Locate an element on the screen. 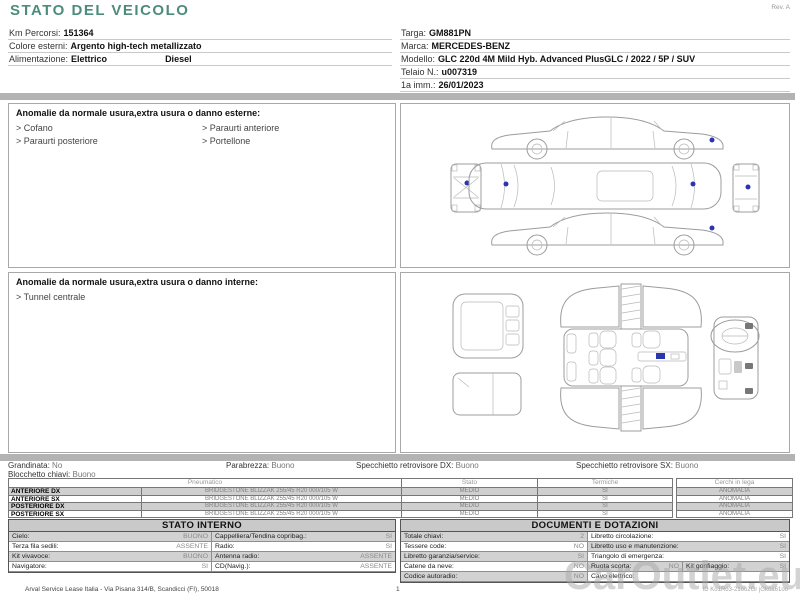 The width and height of the screenshot is (800, 600). label: Cielo: is located at coordinates (21, 536).